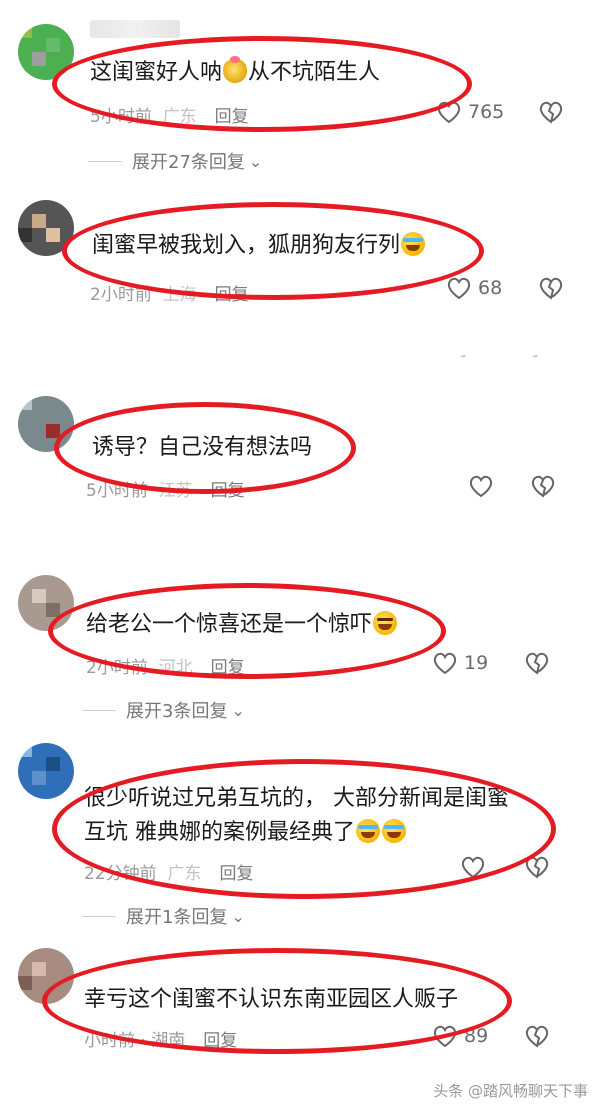  Describe the element at coordinates (165, 491) in the screenshot. I see `comment-meta: 5小时前 江苏 回复` at that location.